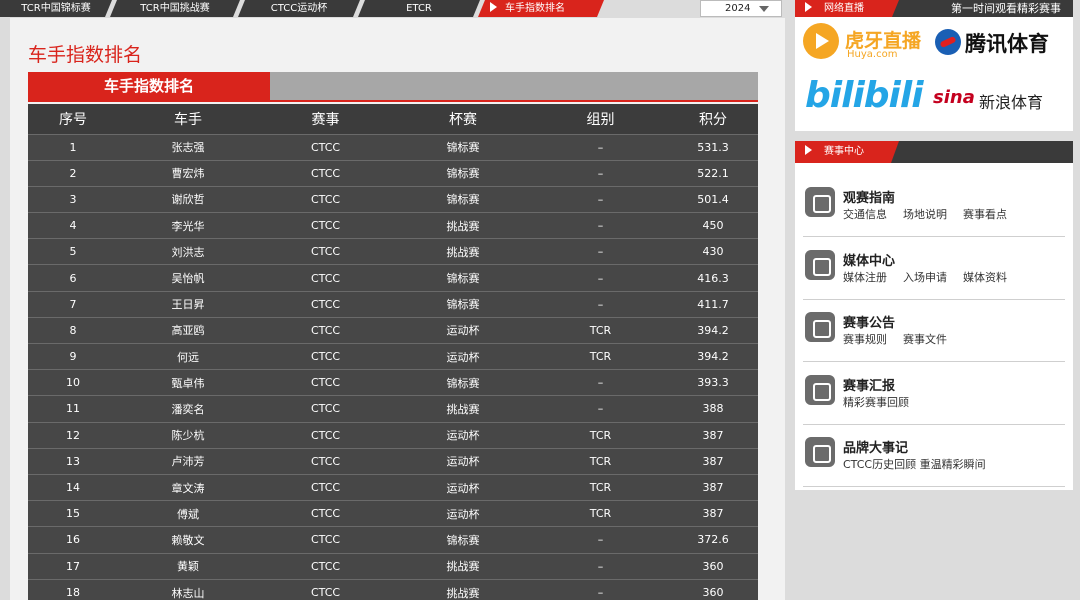 The width and height of the screenshot is (1080, 600). I want to click on entry-link: 精彩赛事回顾, so click(876, 402).